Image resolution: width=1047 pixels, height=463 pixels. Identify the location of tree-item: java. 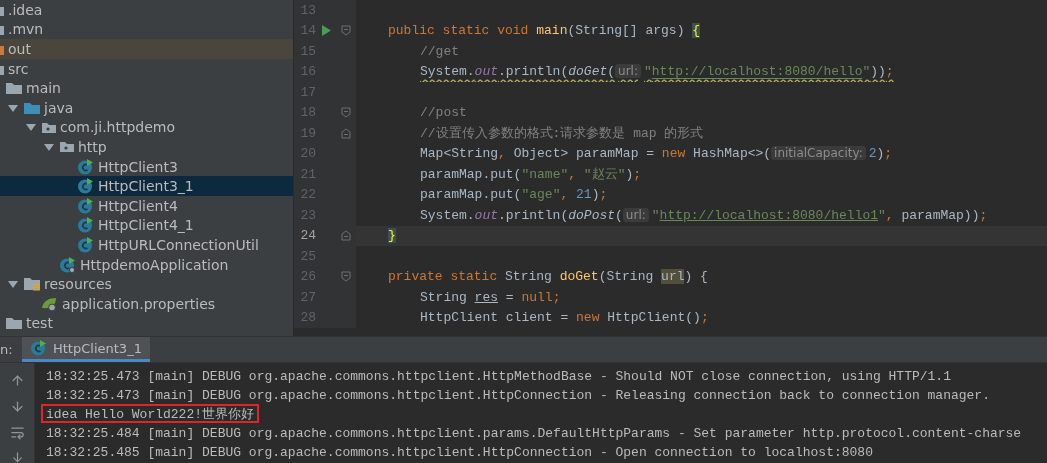
(146, 107).